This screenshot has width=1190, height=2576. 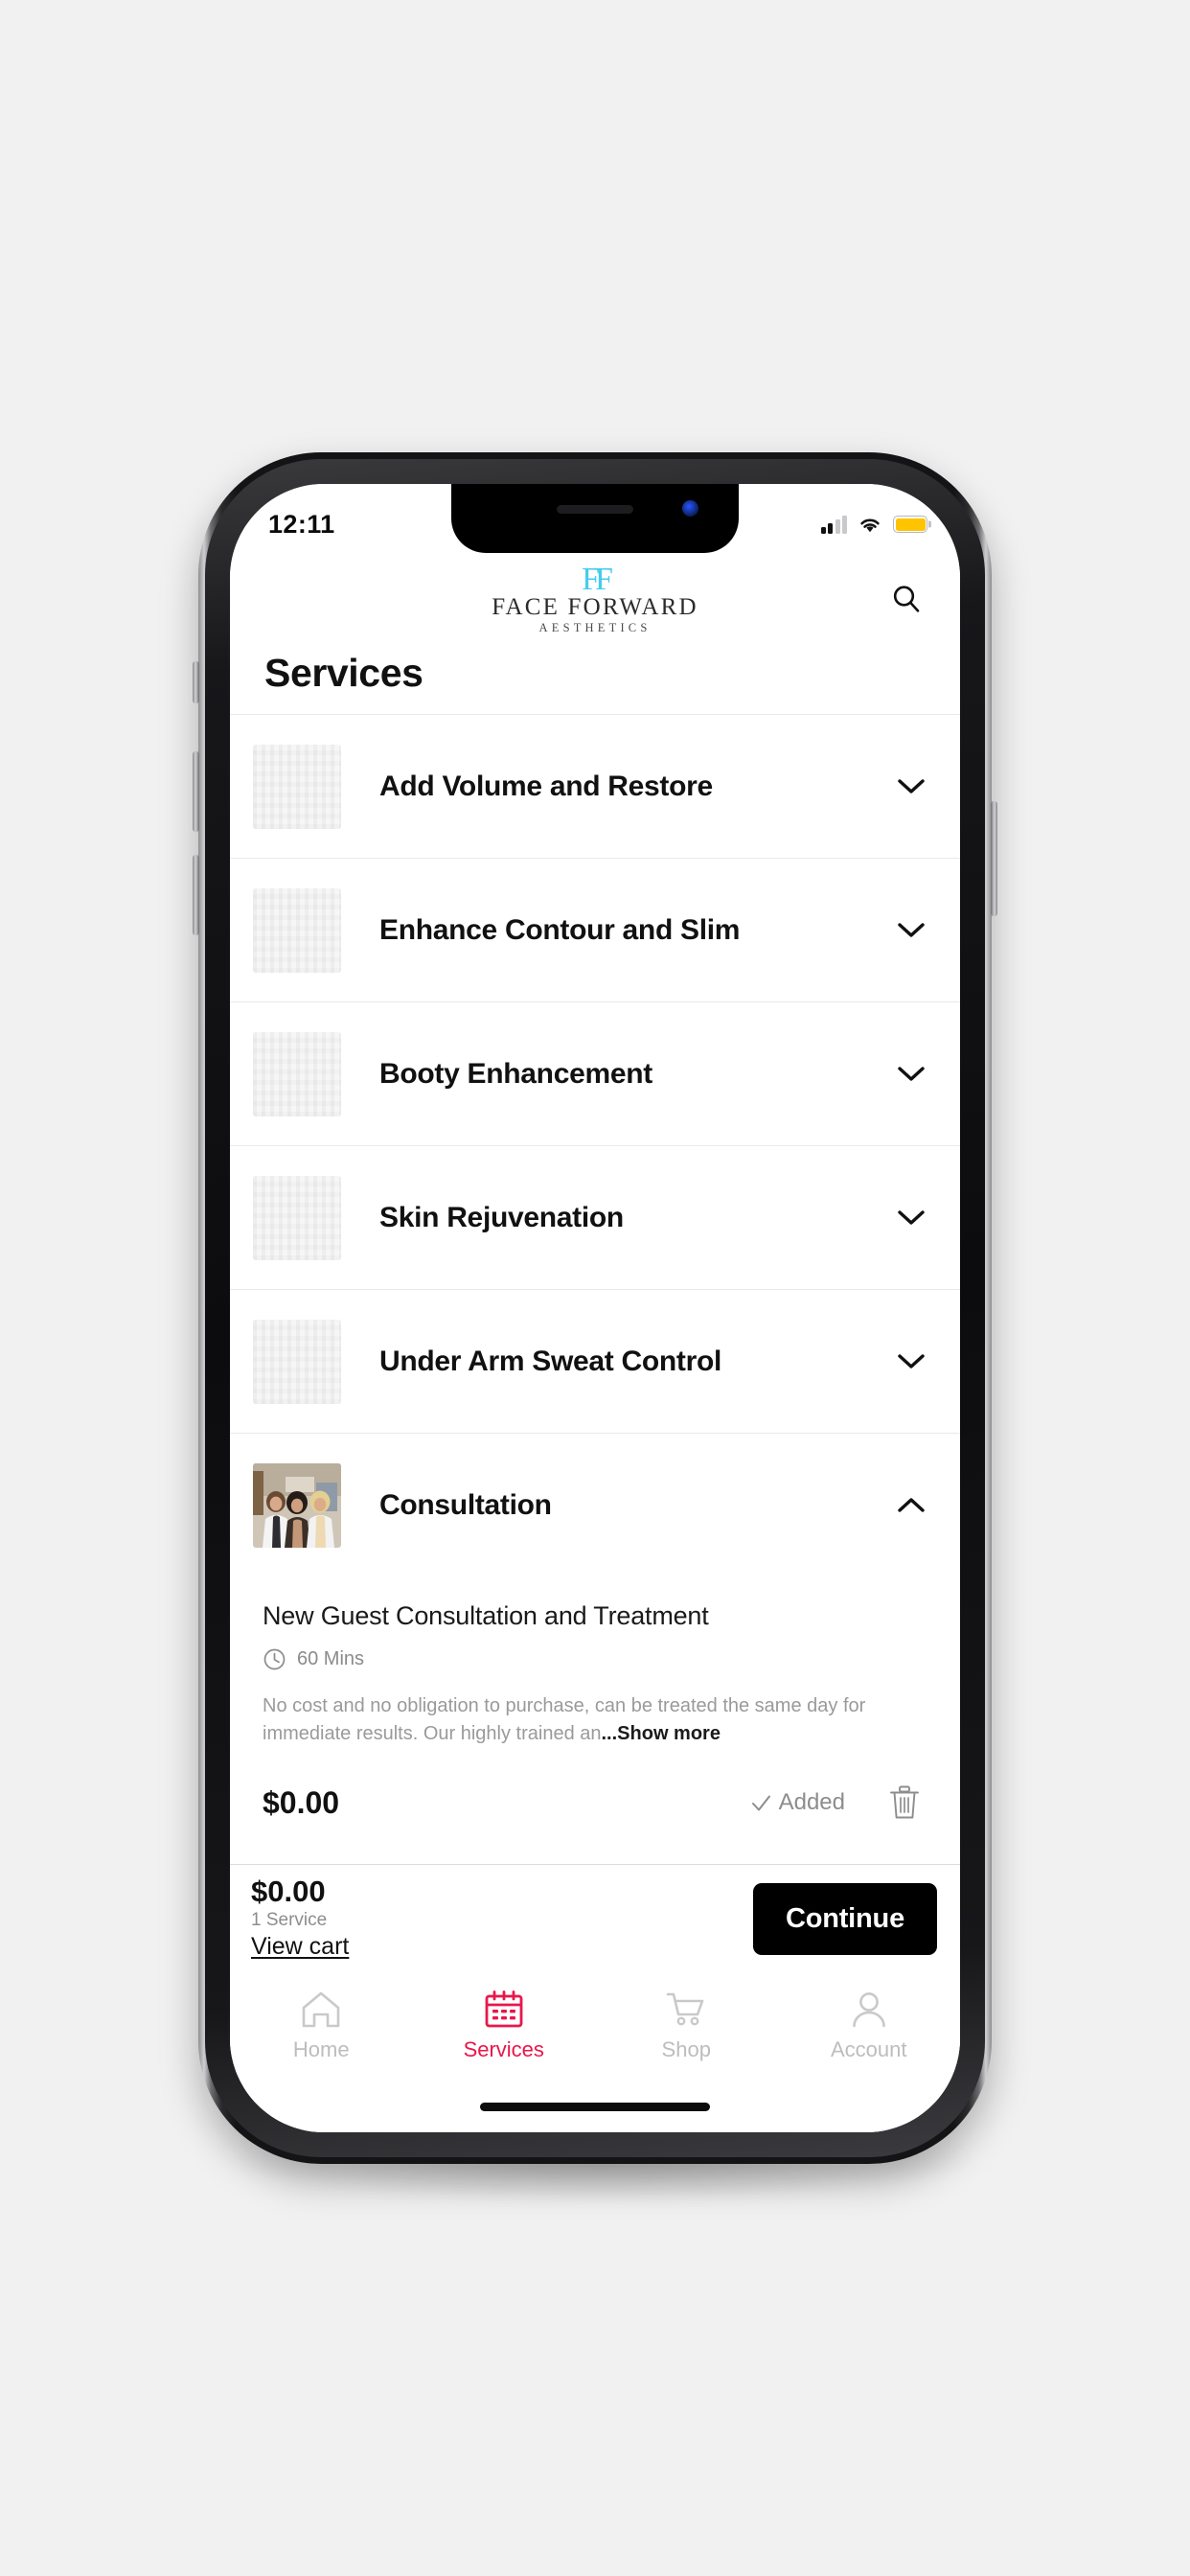 I want to click on brand-name-line2: AESTHETICS, so click(x=595, y=628).